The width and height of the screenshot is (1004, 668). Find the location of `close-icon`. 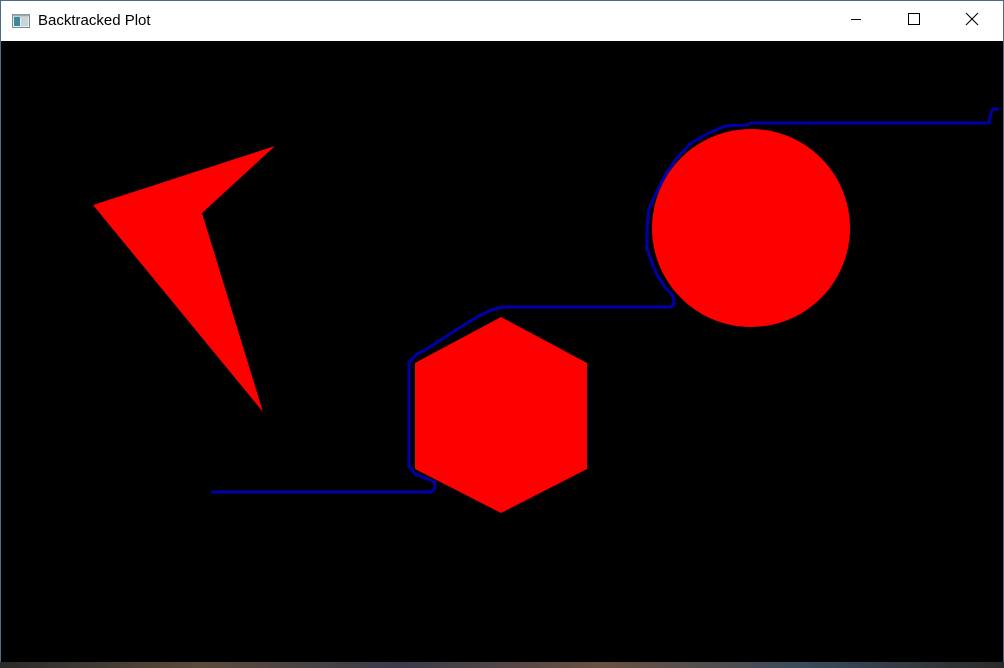

close-icon is located at coordinates (972, 21).